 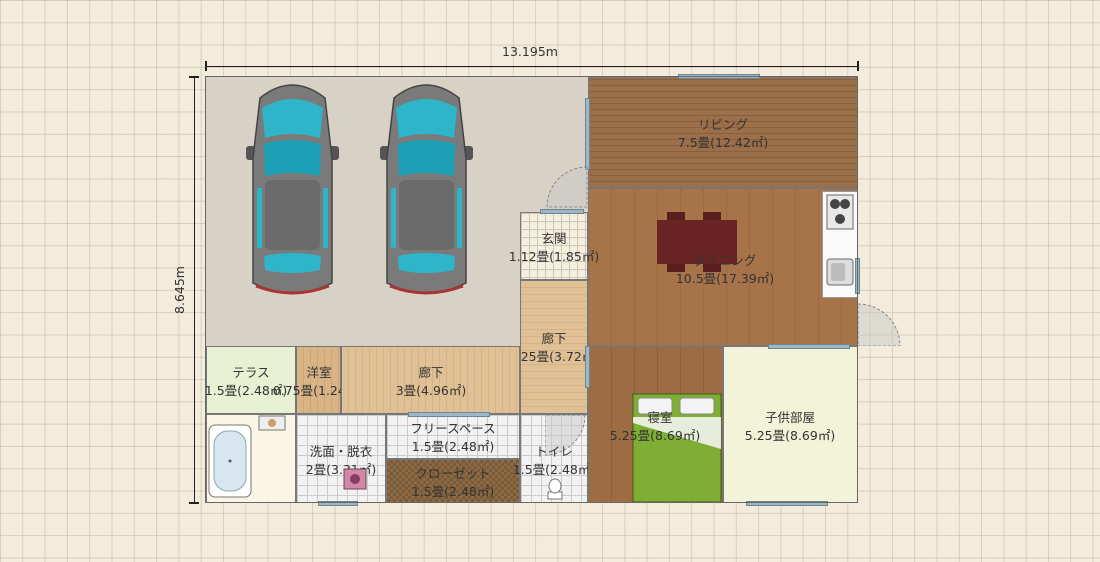 I want to click on washroom-name: 洗面・脱衣, so click(x=341, y=451).